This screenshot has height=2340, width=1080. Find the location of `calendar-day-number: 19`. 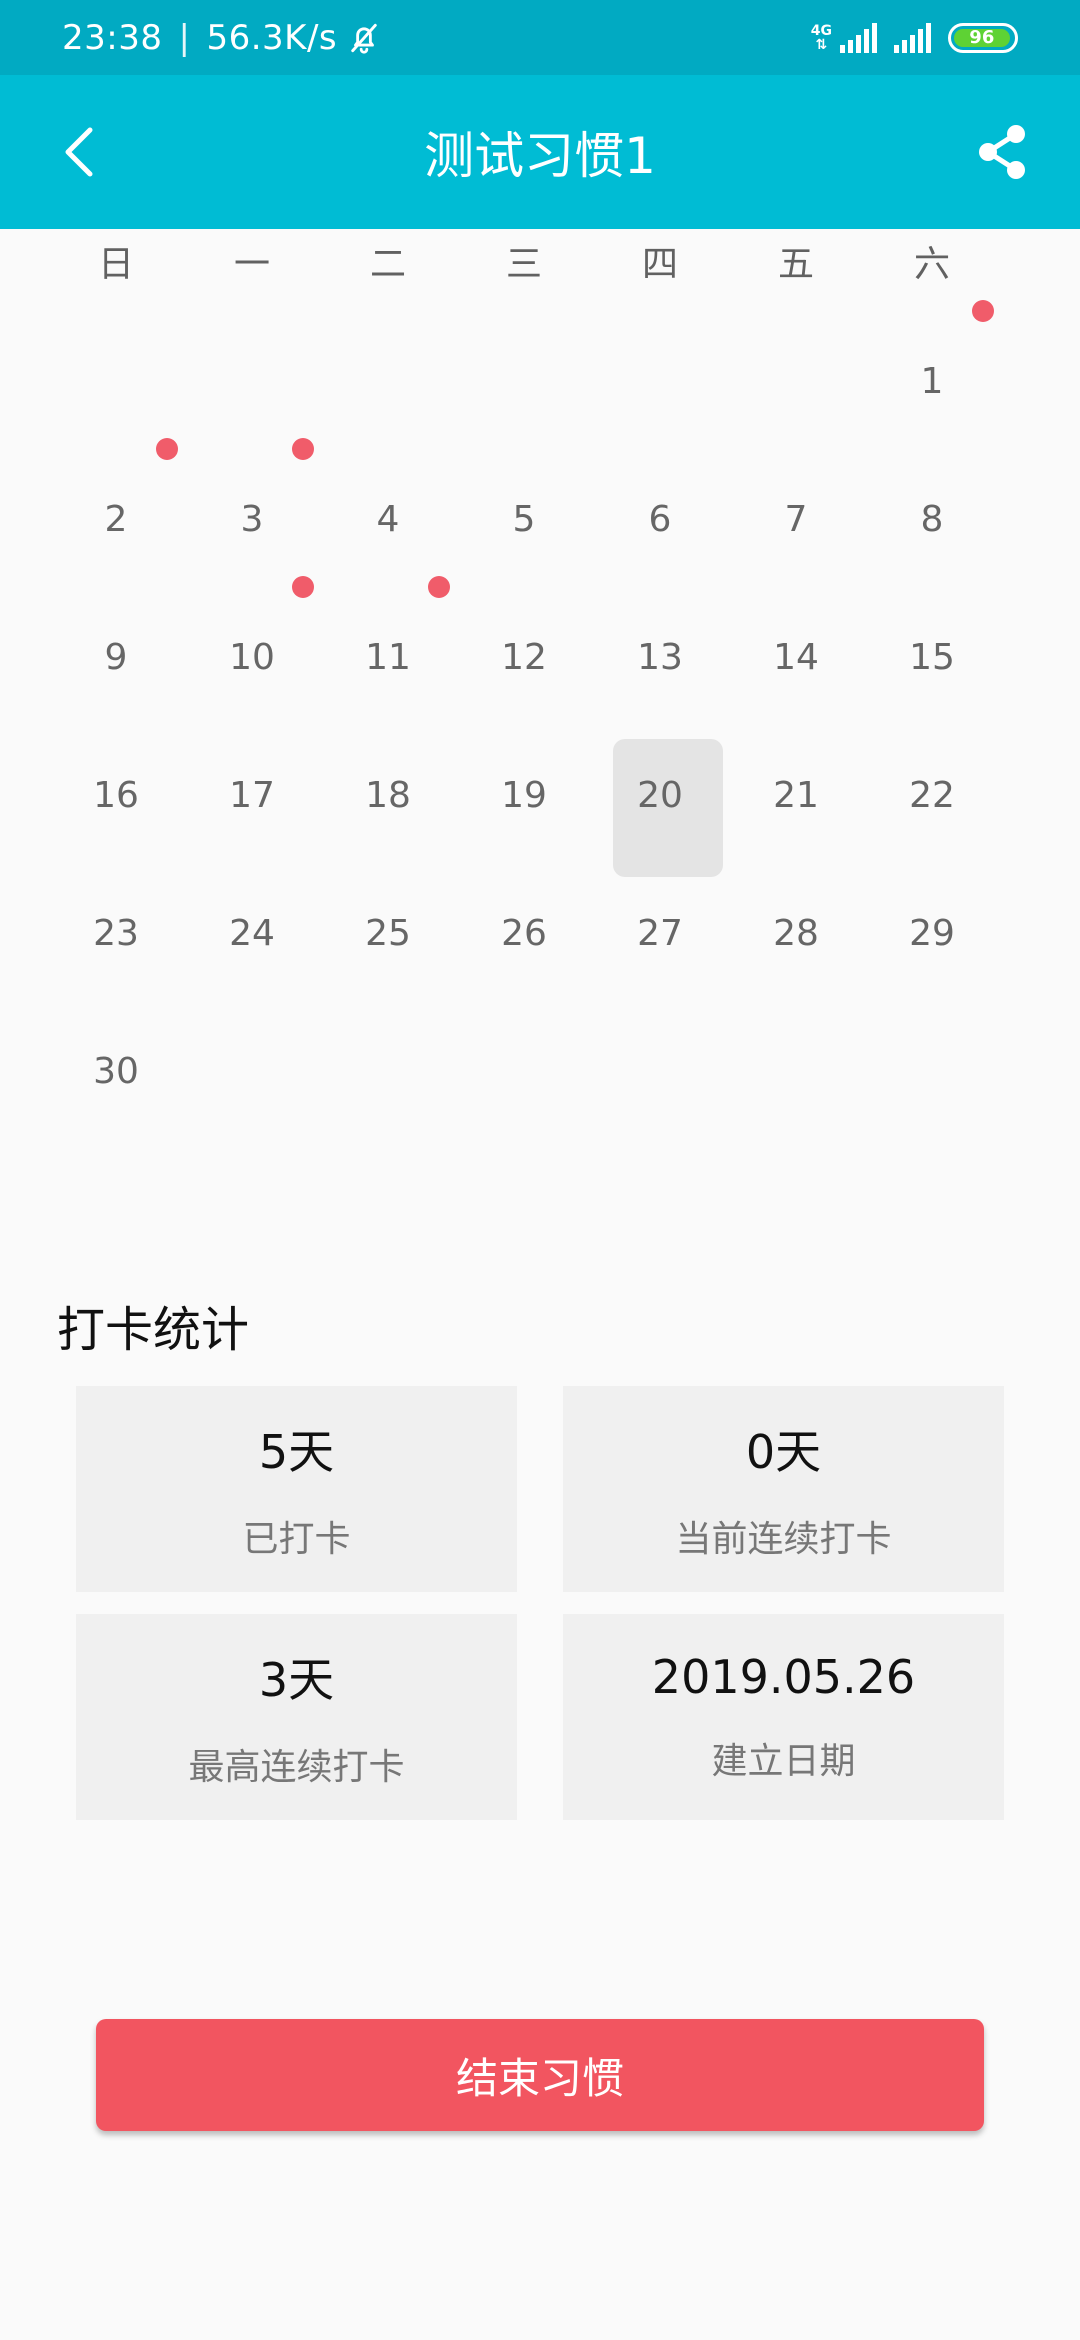

calendar-day-number: 19 is located at coordinates (524, 795).